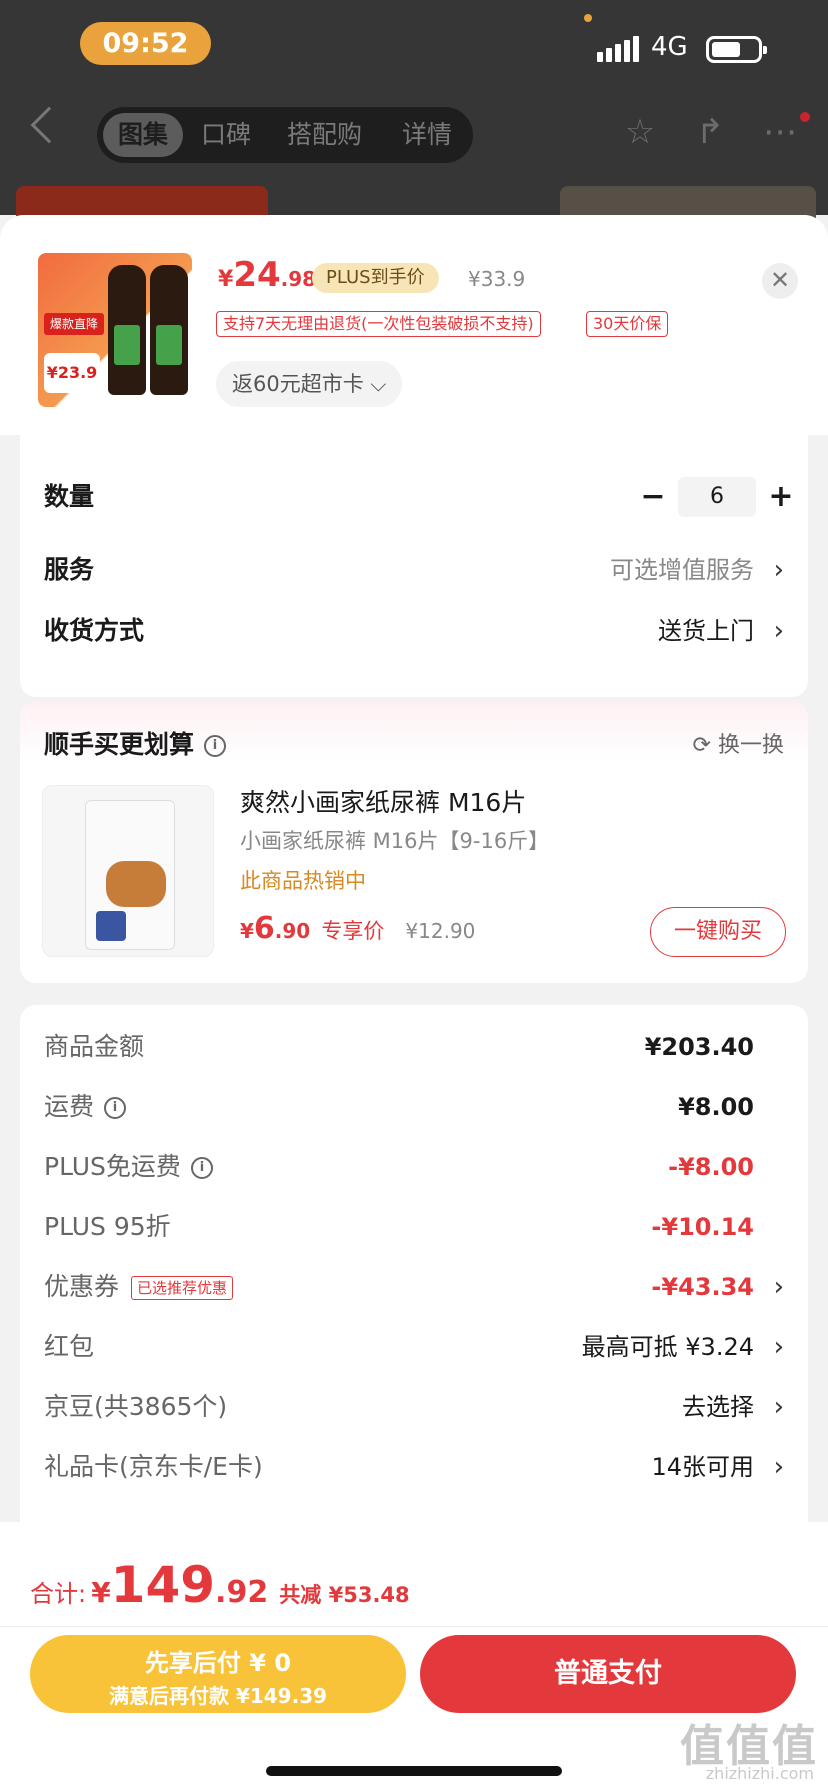 The width and height of the screenshot is (828, 1792). What do you see at coordinates (718, 1407) in the screenshot?
I see `jingdou-value: 去选择` at bounding box center [718, 1407].